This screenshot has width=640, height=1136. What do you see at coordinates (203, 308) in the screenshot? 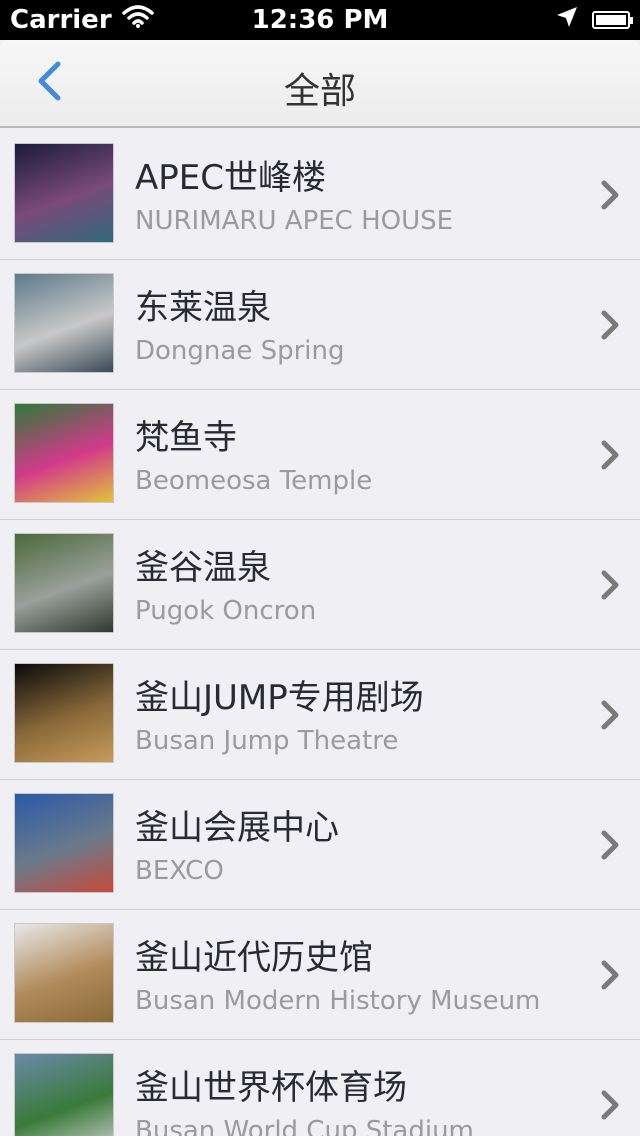
I see `item-title: 东莱温泉` at bounding box center [203, 308].